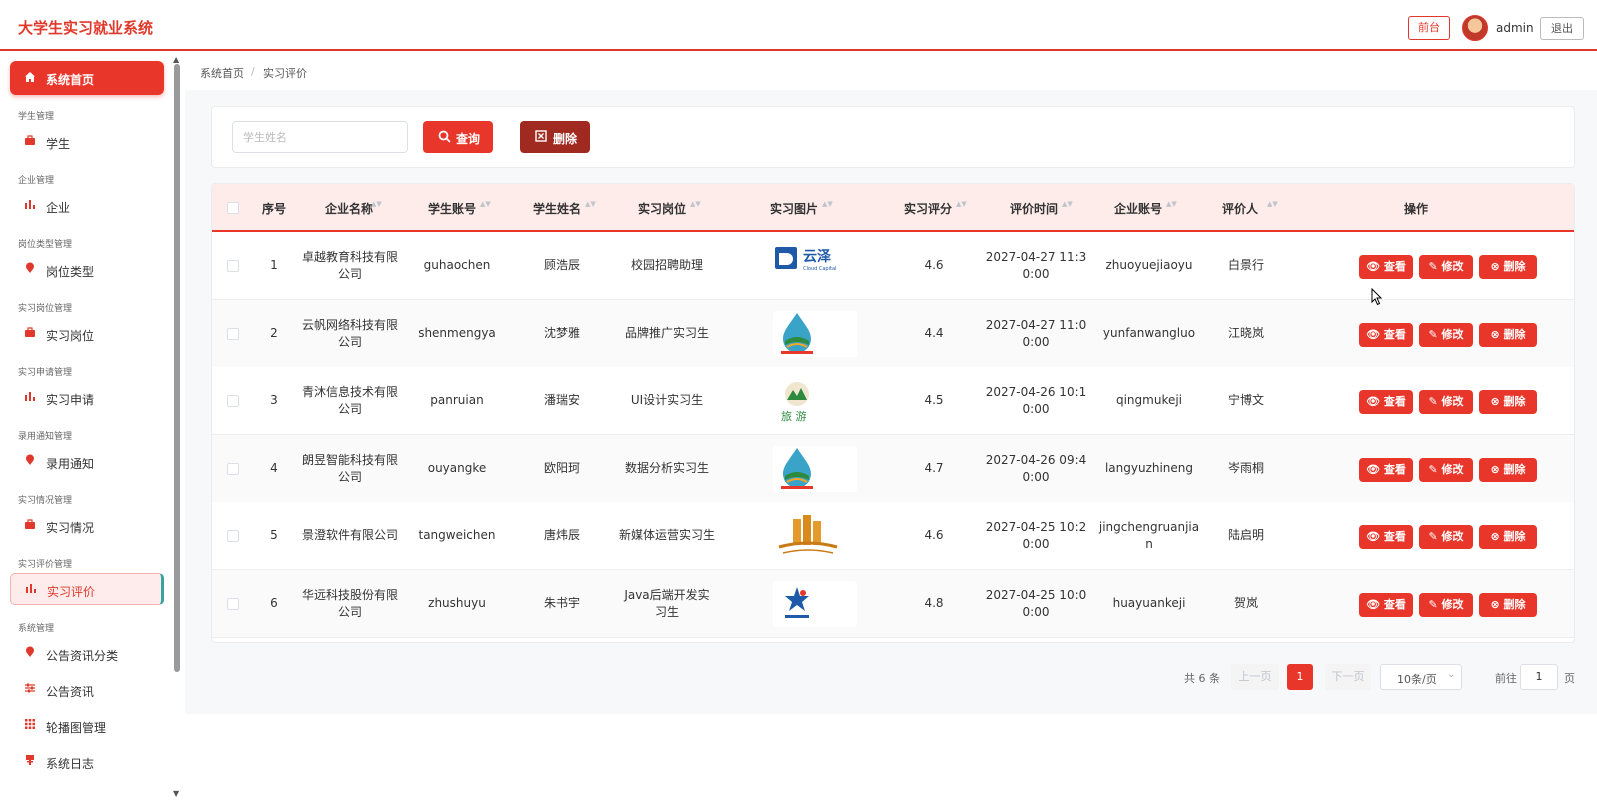 This screenshot has height=800, width=1597. Describe the element at coordinates (815, 266) in the screenshot. I see `internship-image: 云泽 Cloud Capital` at that location.